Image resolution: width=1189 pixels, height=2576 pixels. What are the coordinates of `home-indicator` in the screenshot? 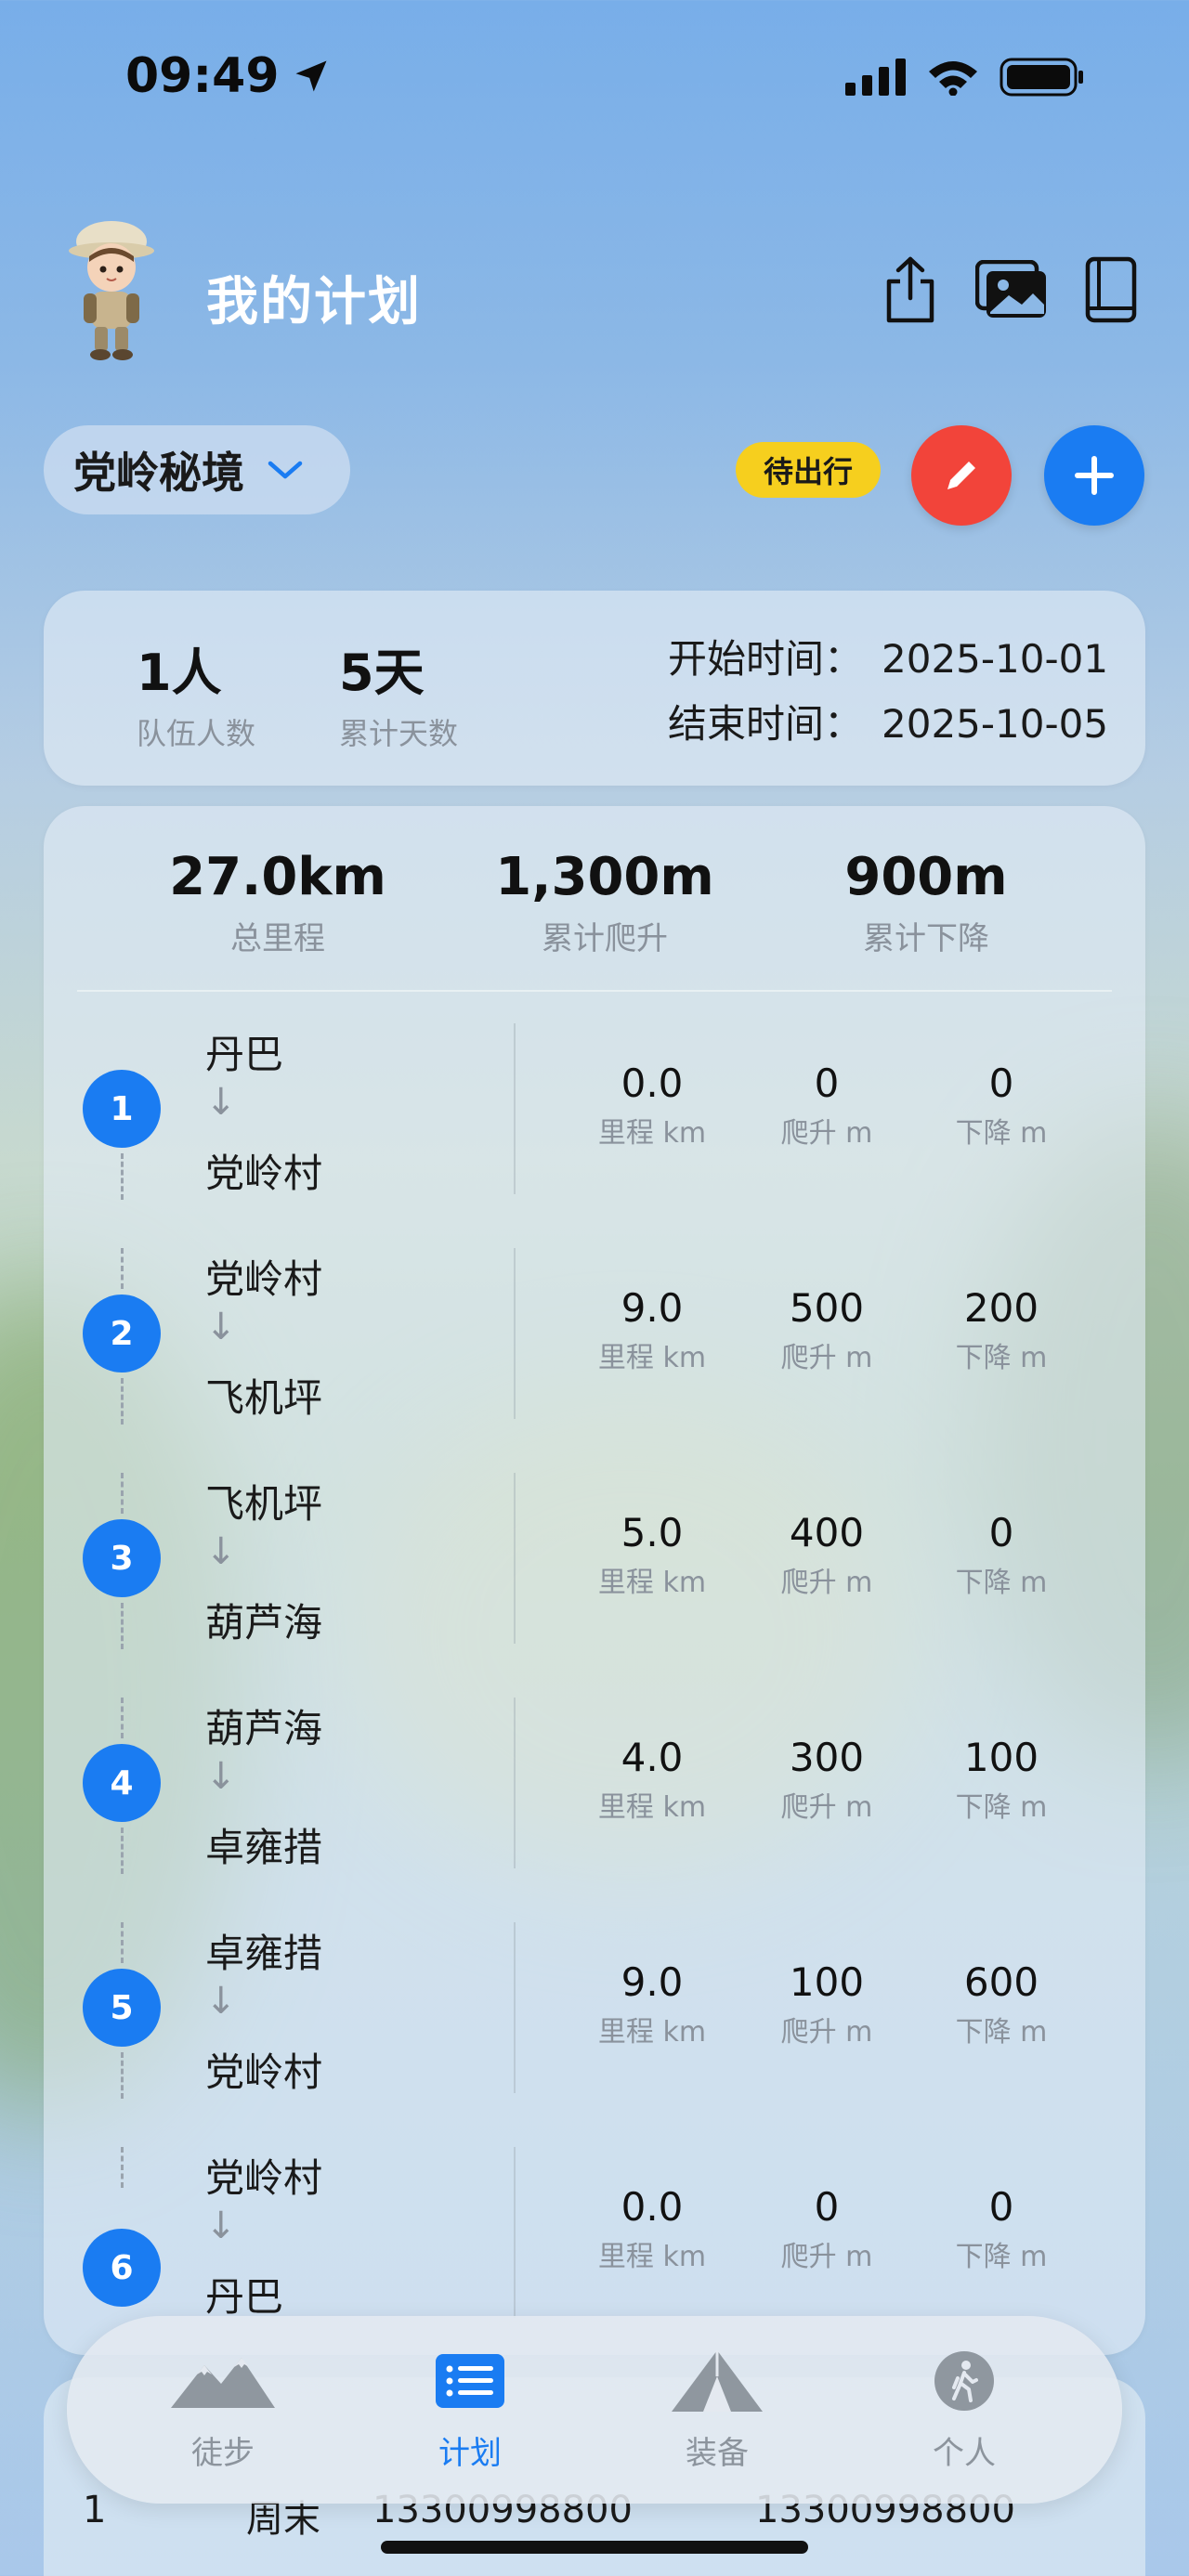 It's located at (594, 2547).